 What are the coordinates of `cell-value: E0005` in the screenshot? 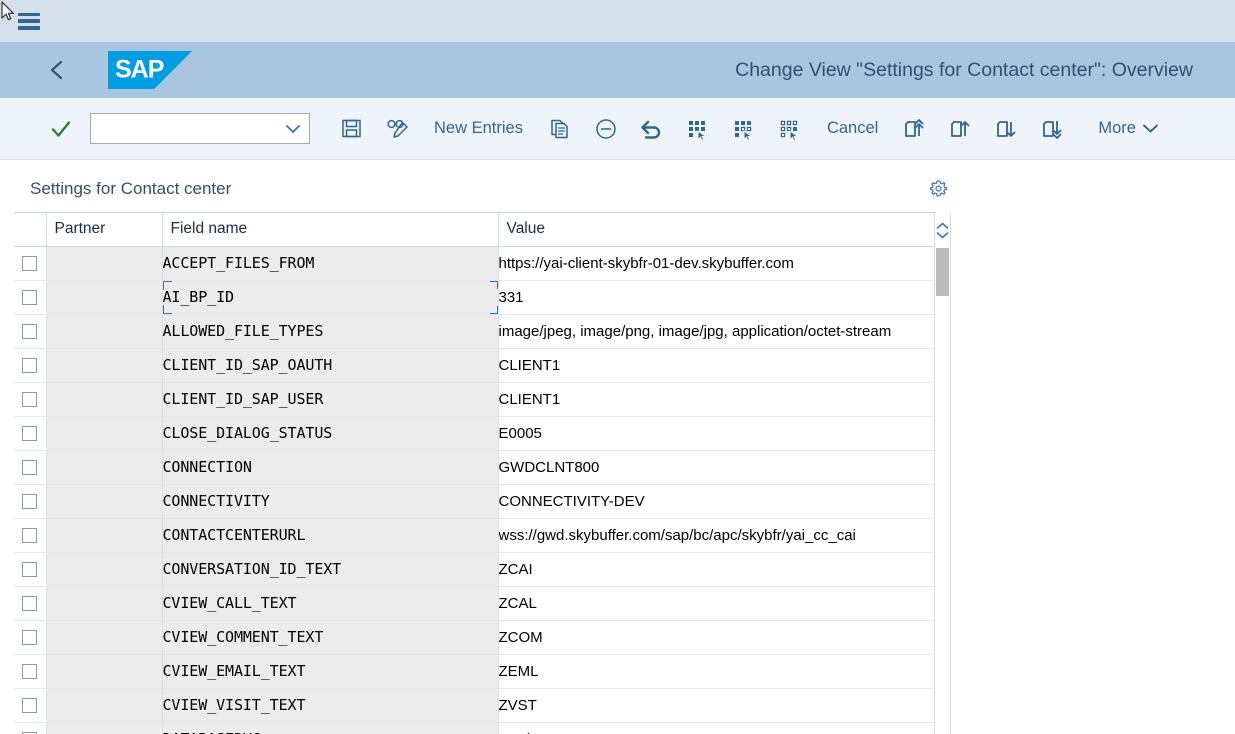 It's located at (717, 433).